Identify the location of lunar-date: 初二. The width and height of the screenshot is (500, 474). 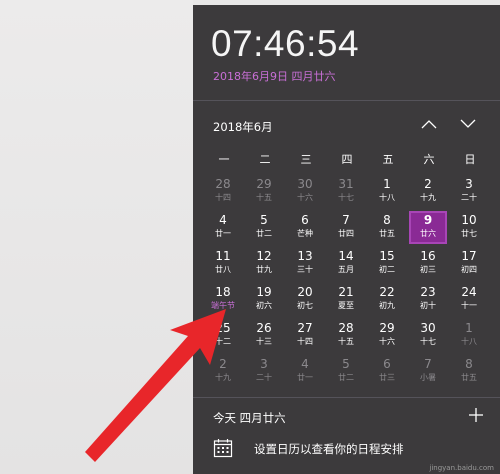
(387, 269).